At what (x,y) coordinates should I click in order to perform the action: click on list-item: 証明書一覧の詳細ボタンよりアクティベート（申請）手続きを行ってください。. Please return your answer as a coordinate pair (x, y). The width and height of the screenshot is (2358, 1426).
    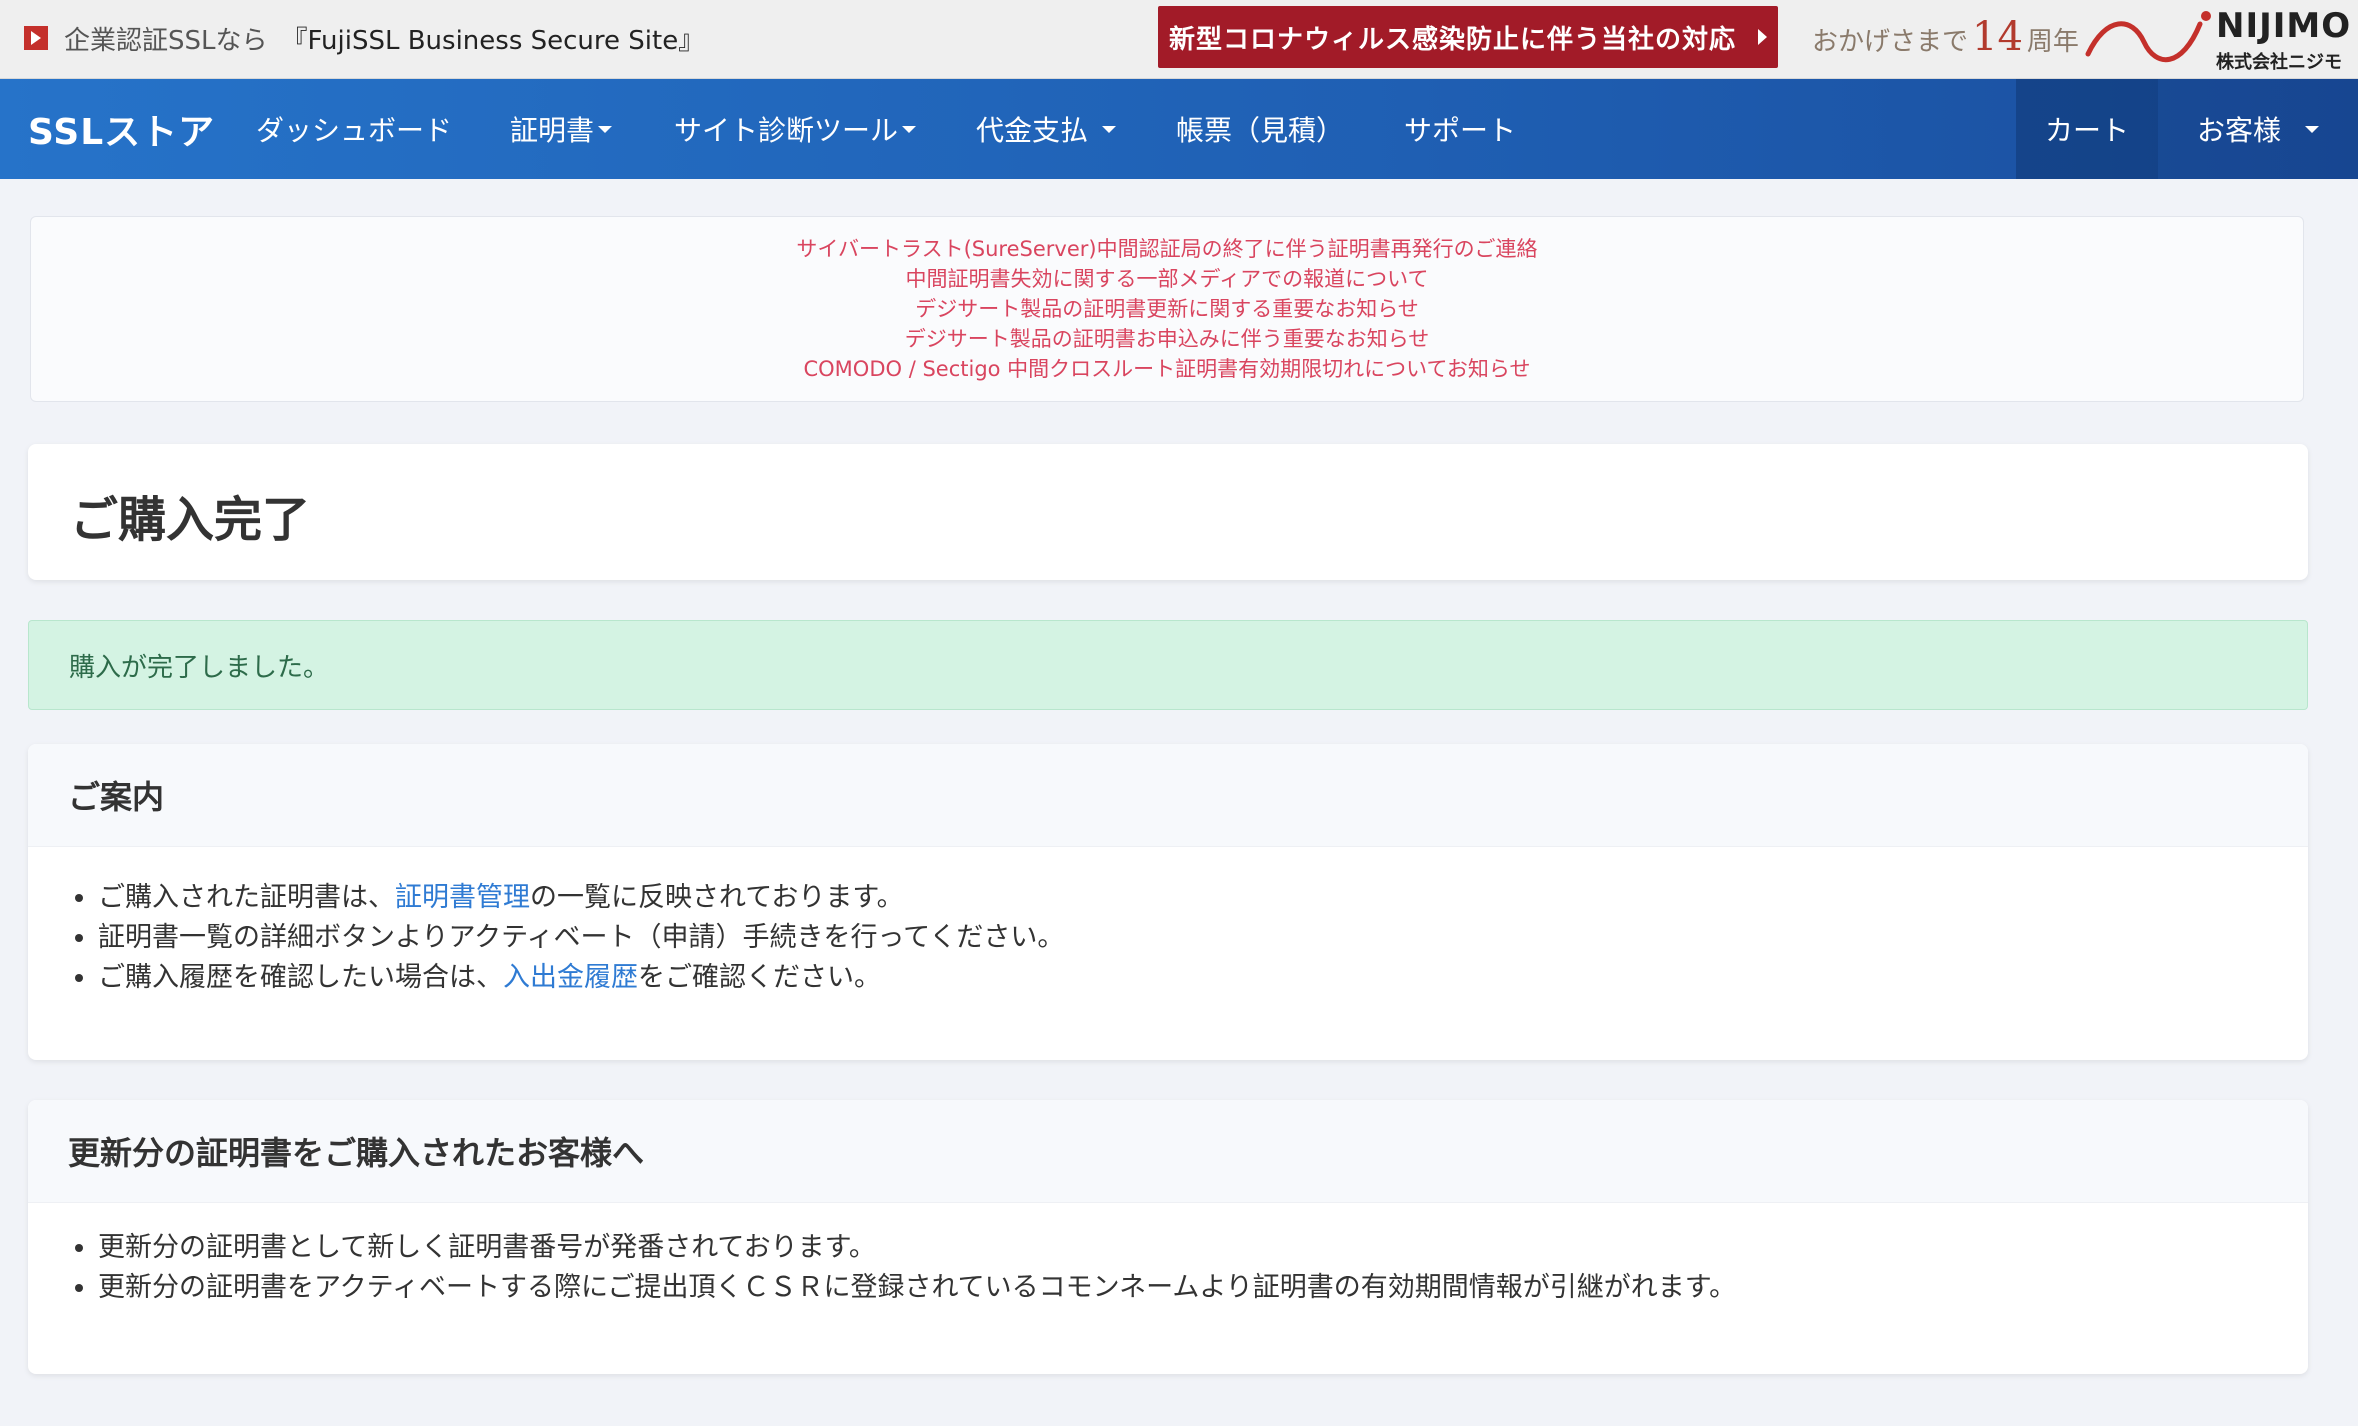
    Looking at the image, I should click on (581, 938).